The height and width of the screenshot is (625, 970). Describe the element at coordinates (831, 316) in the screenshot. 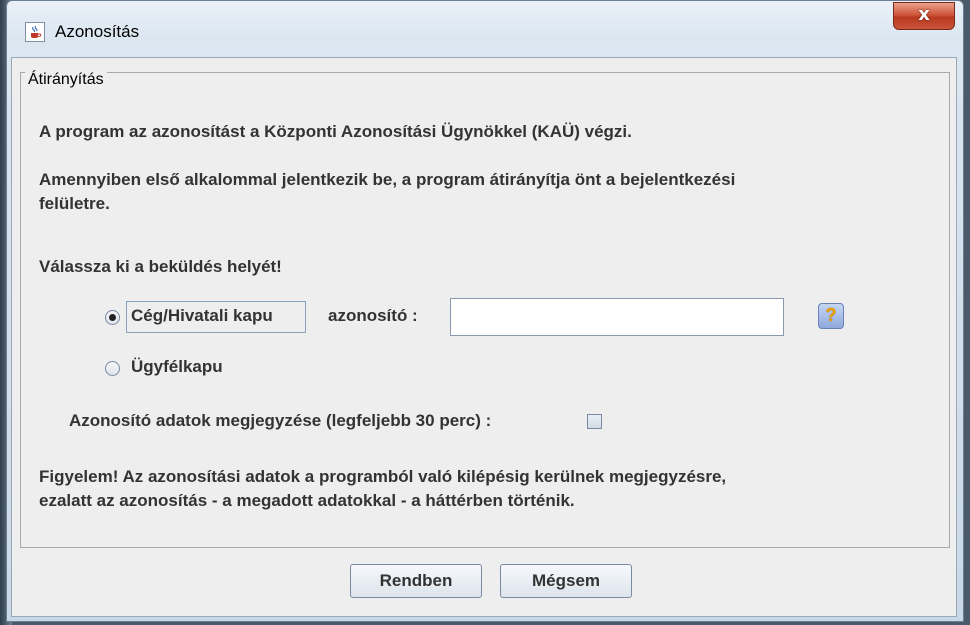

I see `help-icon: ?` at that location.